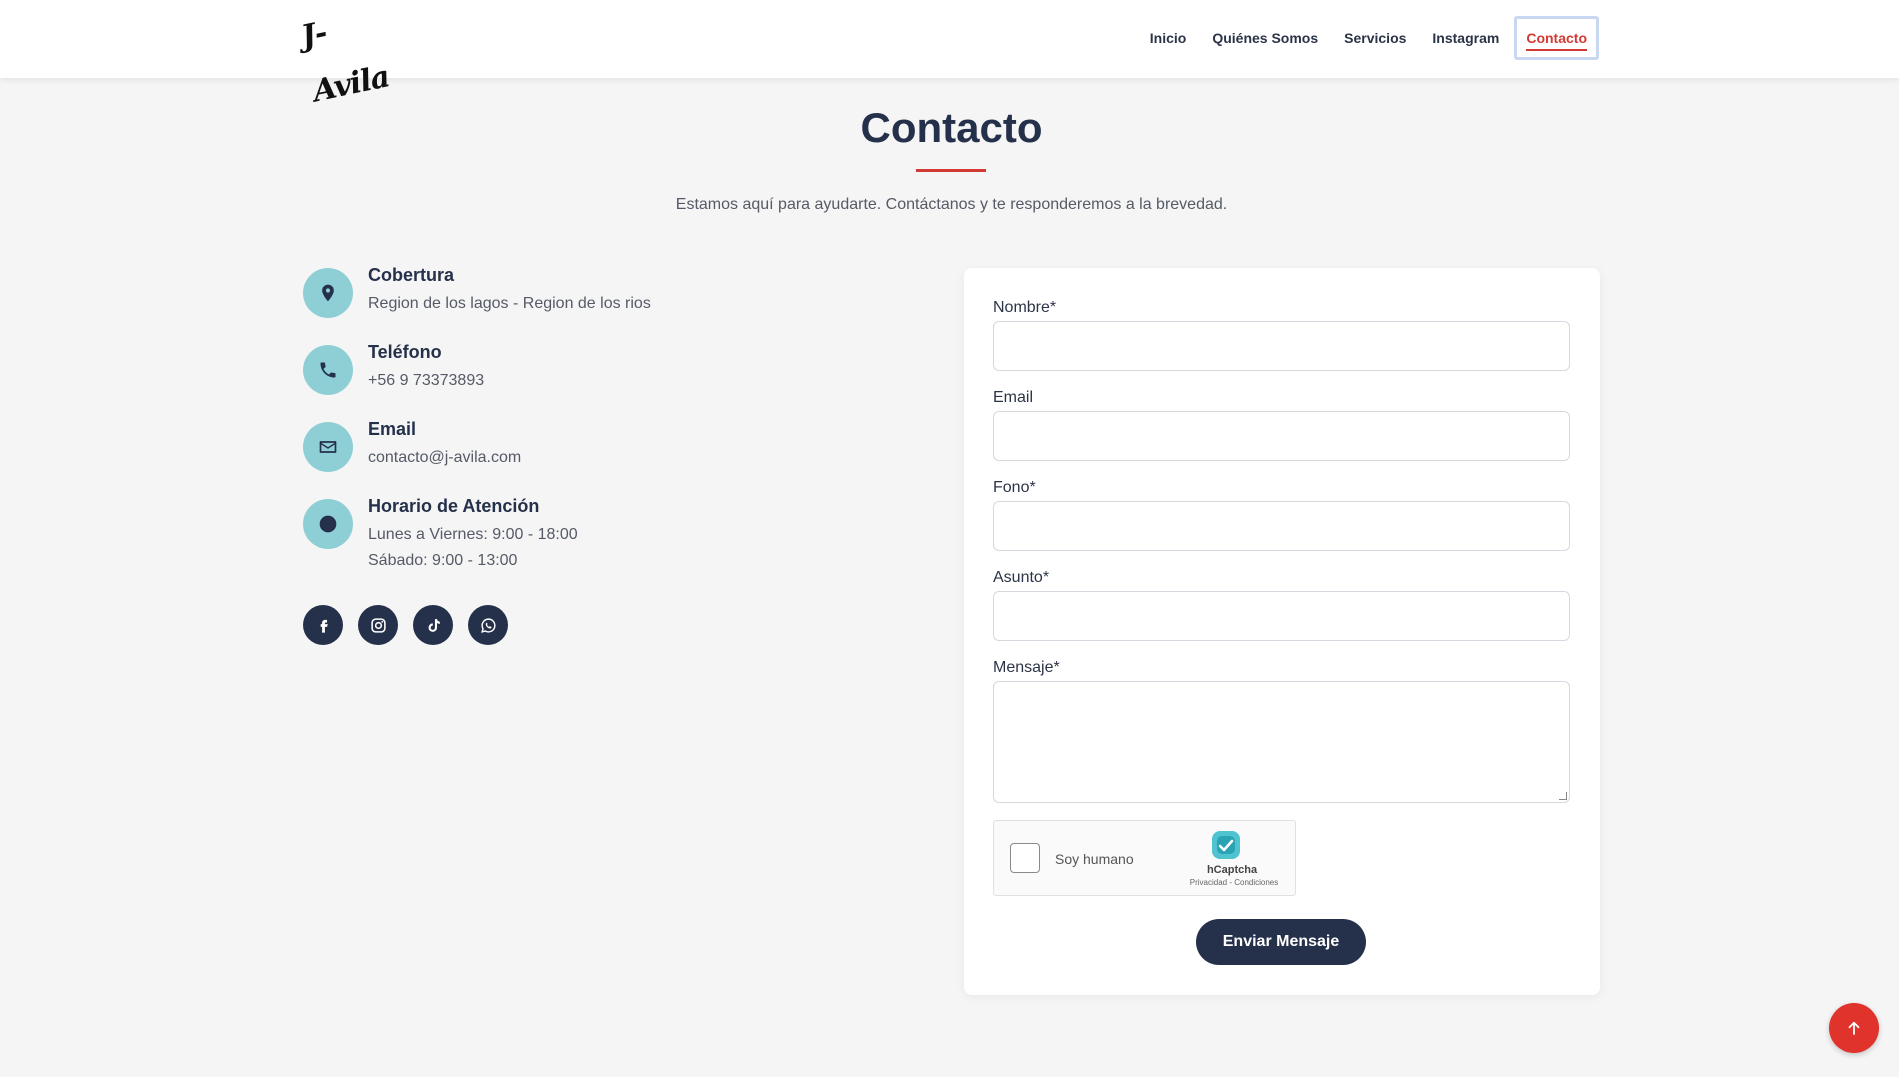 This screenshot has width=1899, height=1077. What do you see at coordinates (328, 293) in the screenshot?
I see `location-pin-icon` at bounding box center [328, 293].